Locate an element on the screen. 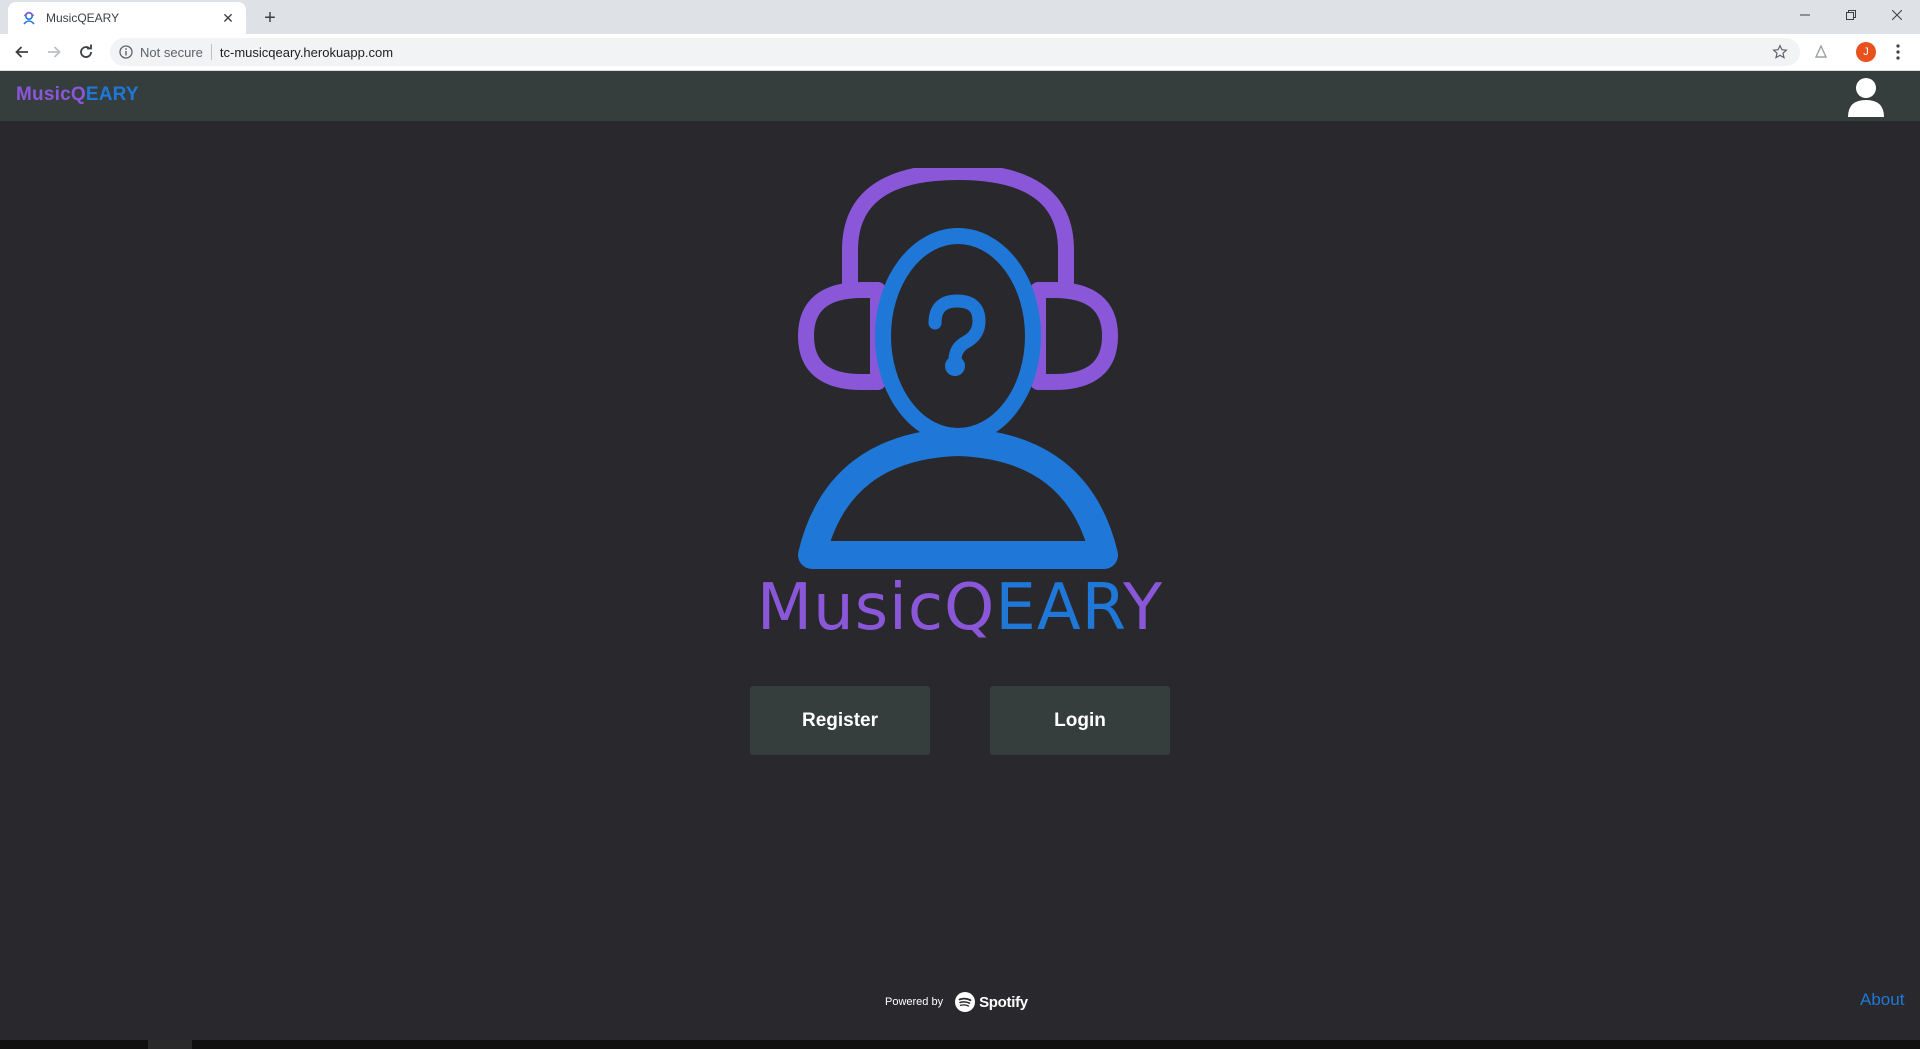 The height and width of the screenshot is (1049, 1920). about-link: About is located at coordinates (1882, 1000).